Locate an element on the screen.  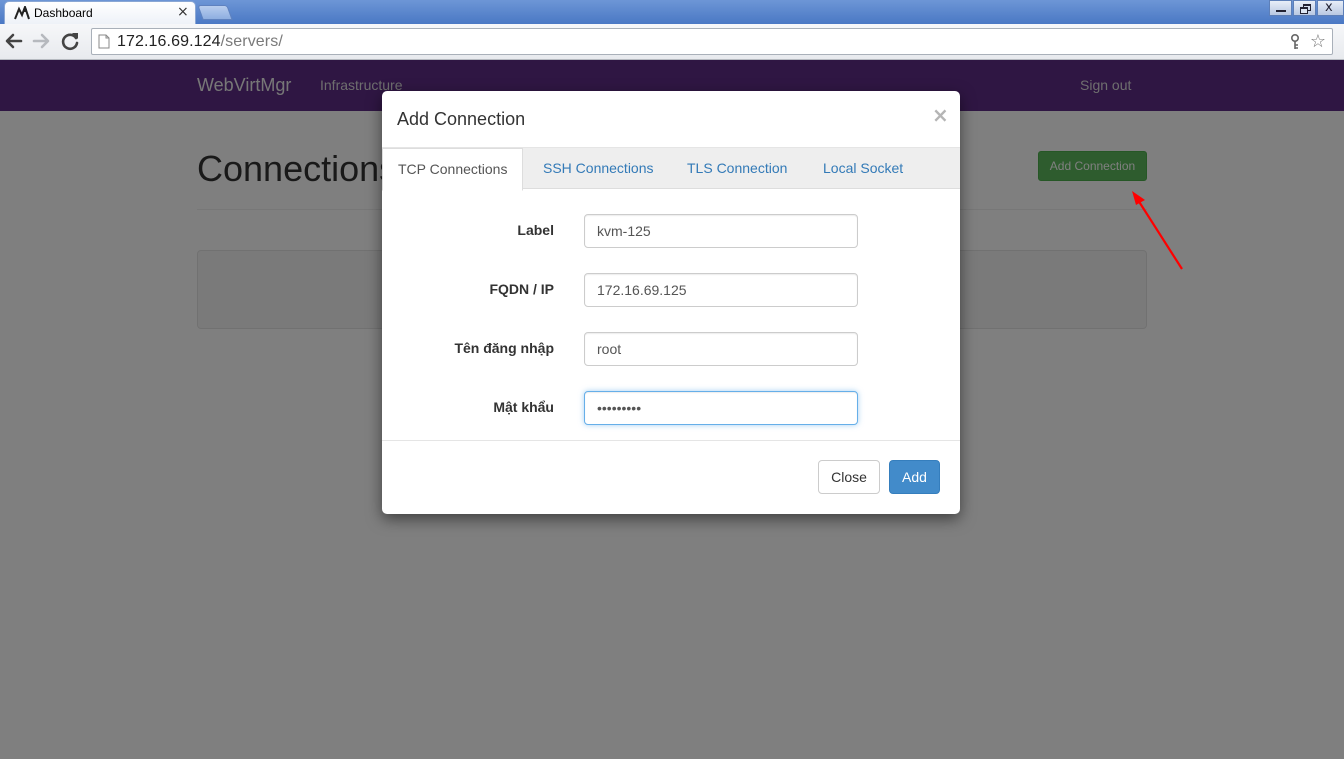
browser-toolbar: 172.16.69.124/servers/ ☆ is located at coordinates (672, 42).